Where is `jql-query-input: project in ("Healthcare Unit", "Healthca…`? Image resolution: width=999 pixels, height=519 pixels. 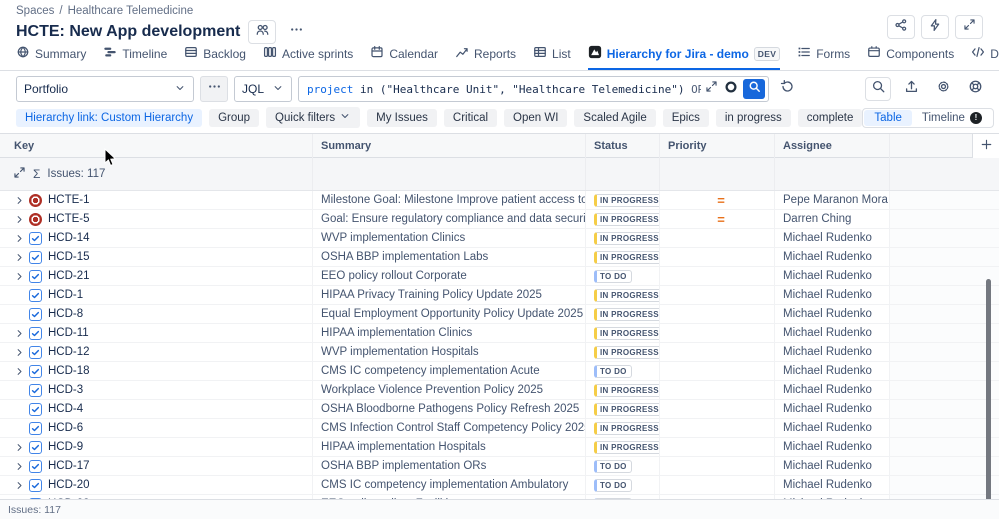
jql-query-input: project in ("Healthcare Unit", "Healthca… is located at coordinates (533, 89).